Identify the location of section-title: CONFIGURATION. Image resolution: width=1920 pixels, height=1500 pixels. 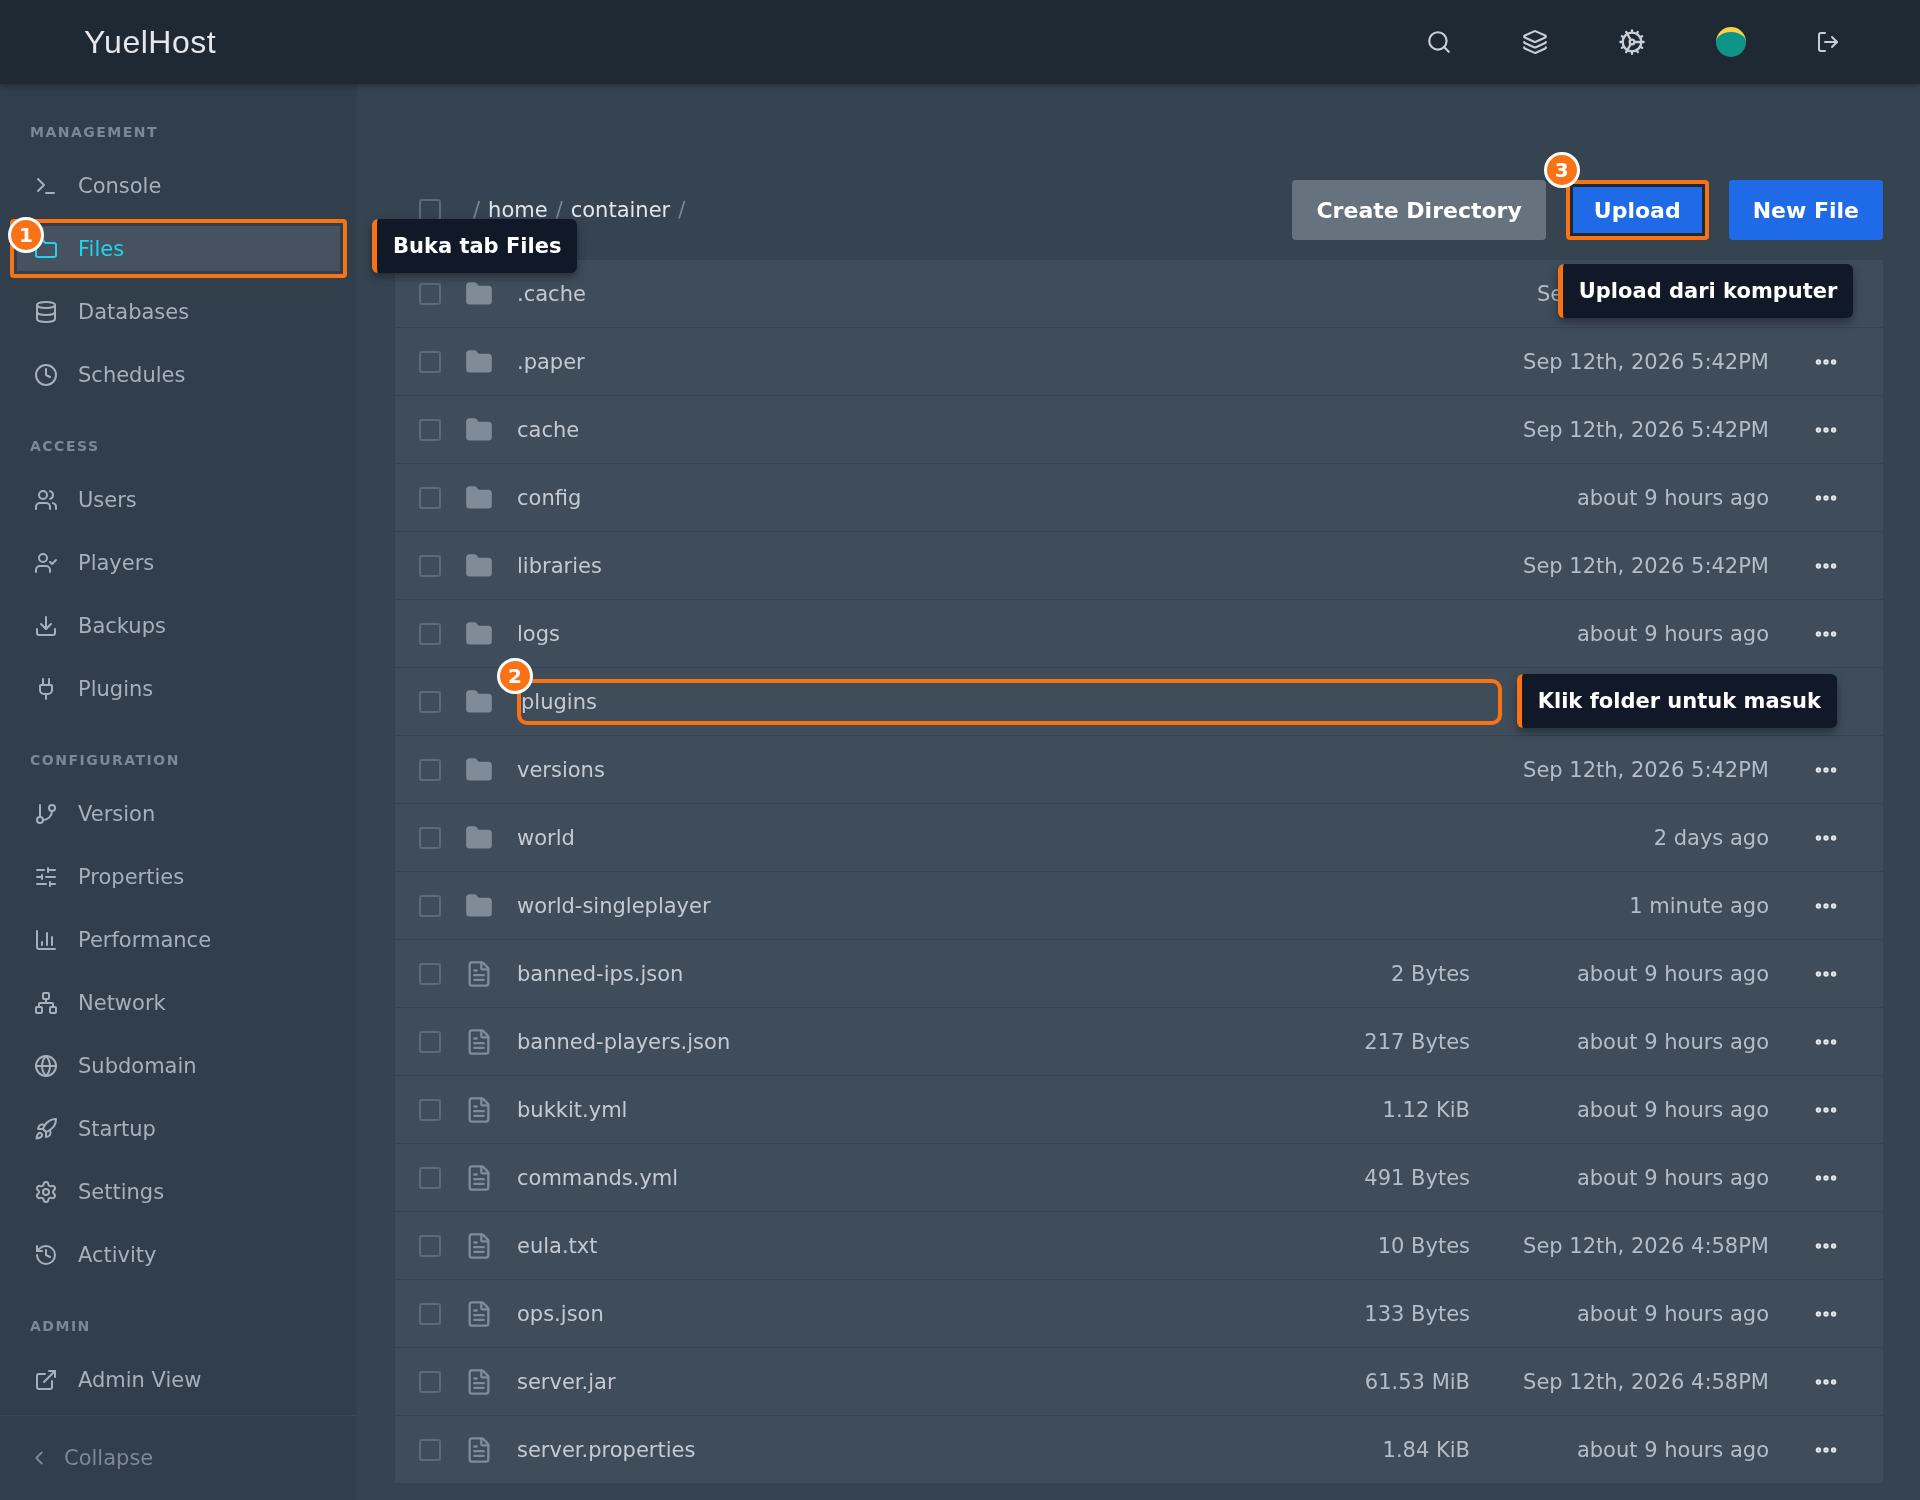
(105, 760).